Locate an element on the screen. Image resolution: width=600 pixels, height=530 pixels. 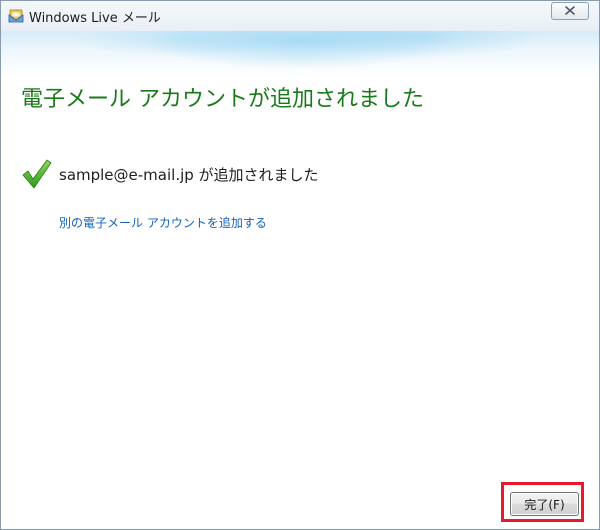
close-icon is located at coordinates (570, 10).